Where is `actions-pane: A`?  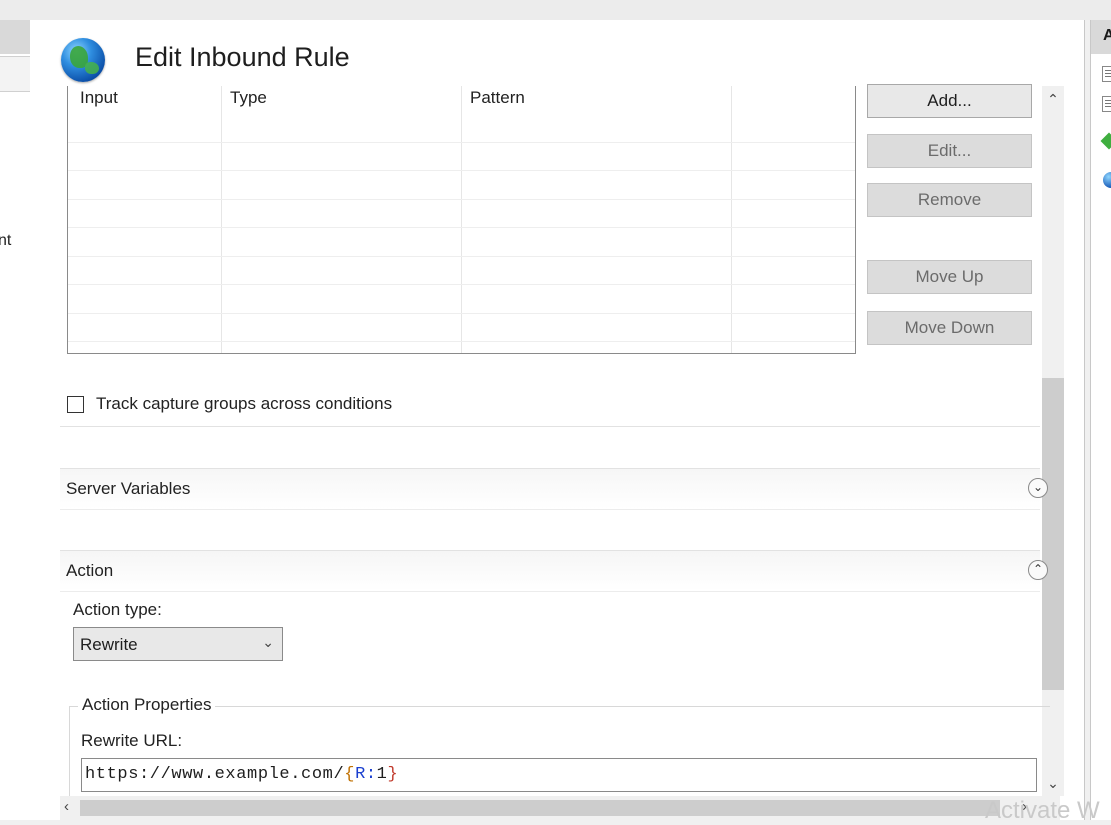 actions-pane: A is located at coordinates (1100, 420).